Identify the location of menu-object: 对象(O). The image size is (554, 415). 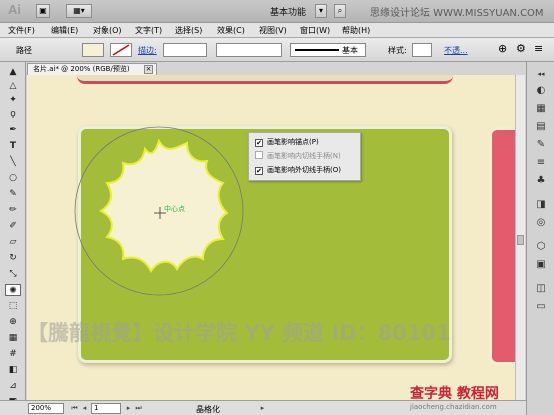
(107, 30).